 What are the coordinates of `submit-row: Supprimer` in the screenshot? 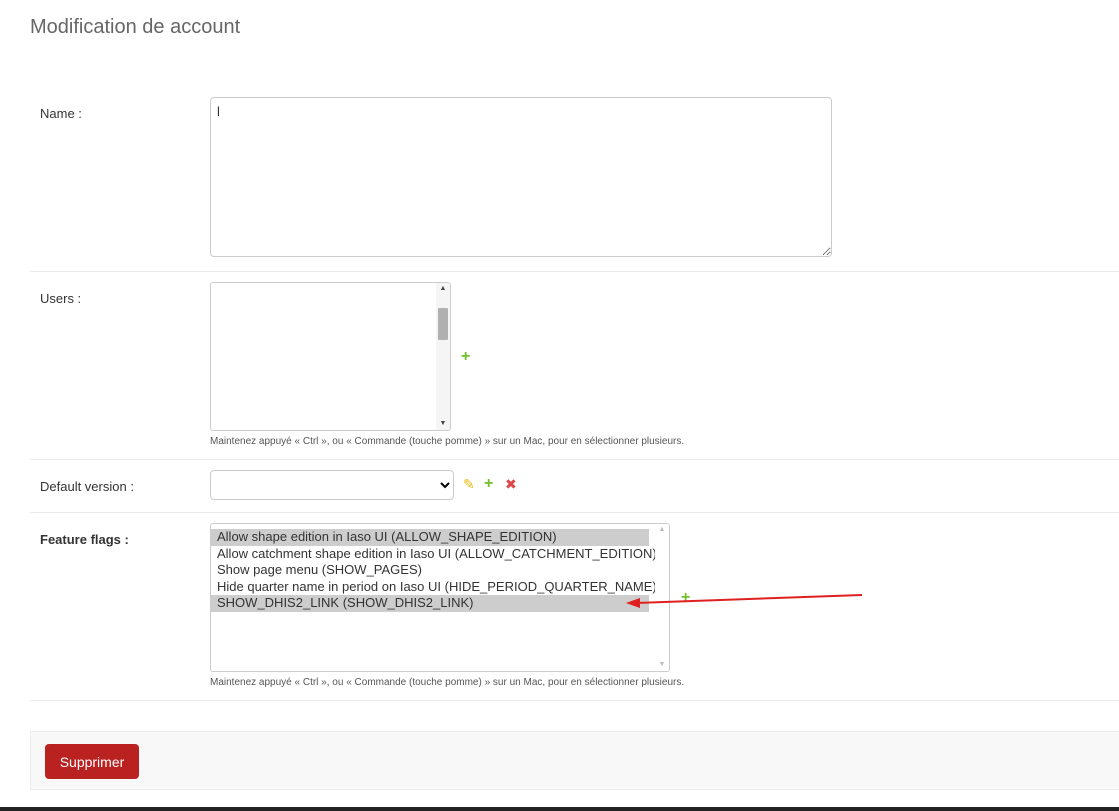 It's located at (574, 760).